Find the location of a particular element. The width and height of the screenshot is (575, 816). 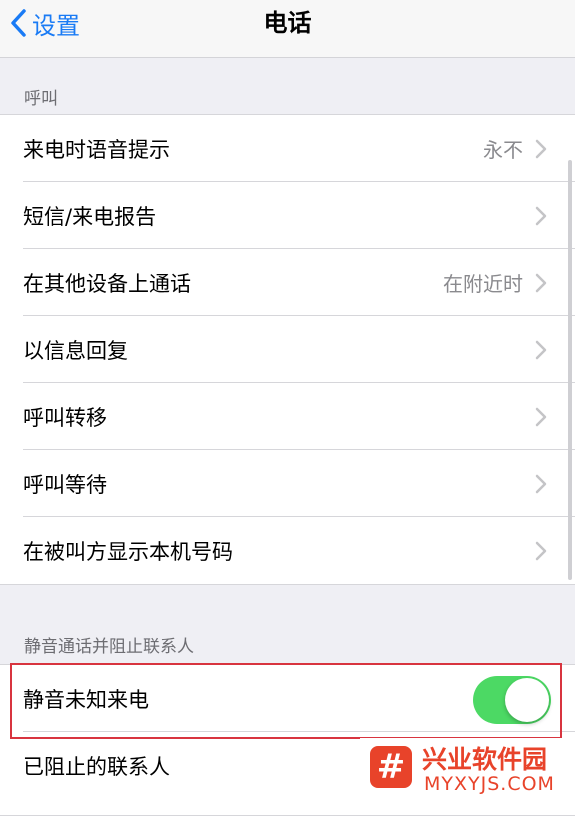

navigation-bar: 设置 电话 is located at coordinates (287, 29).